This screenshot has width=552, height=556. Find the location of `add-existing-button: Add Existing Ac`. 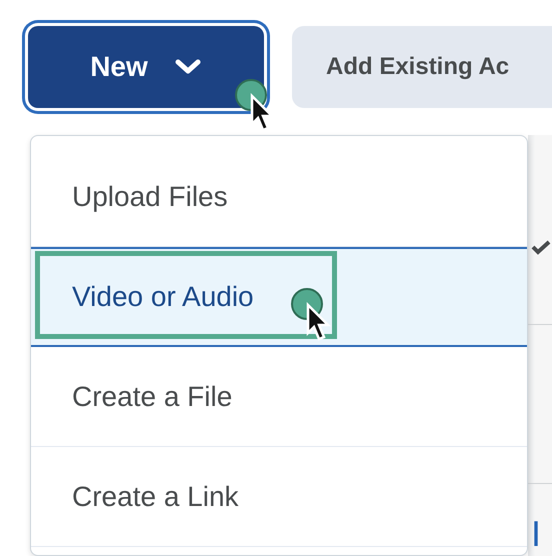

add-existing-button: Add Existing Ac is located at coordinates (422, 67).